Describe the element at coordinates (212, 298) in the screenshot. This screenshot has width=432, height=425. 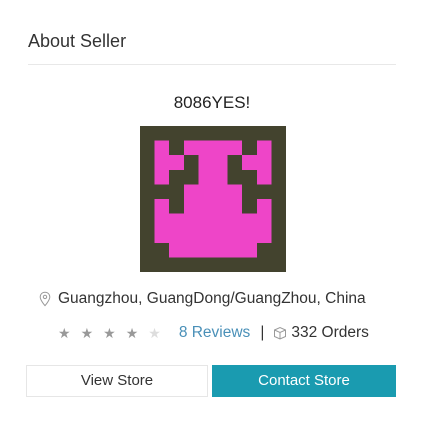
I see `seller-location: Guangzhou, GuangDong/GuangZhou, China` at that location.